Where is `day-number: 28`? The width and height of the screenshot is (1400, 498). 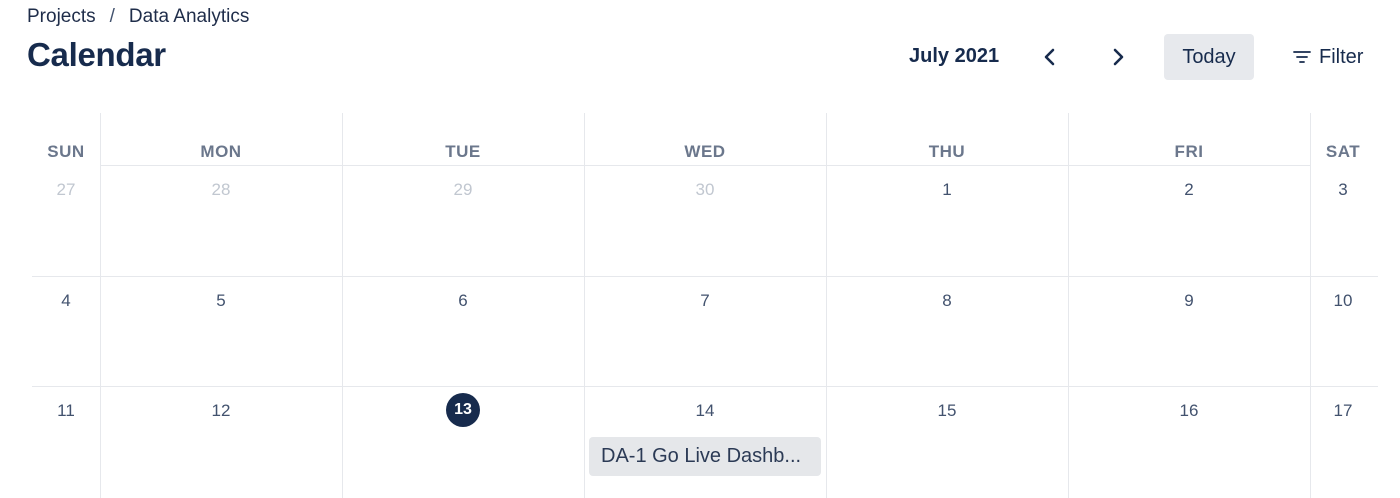
day-number: 28 is located at coordinates (221, 190).